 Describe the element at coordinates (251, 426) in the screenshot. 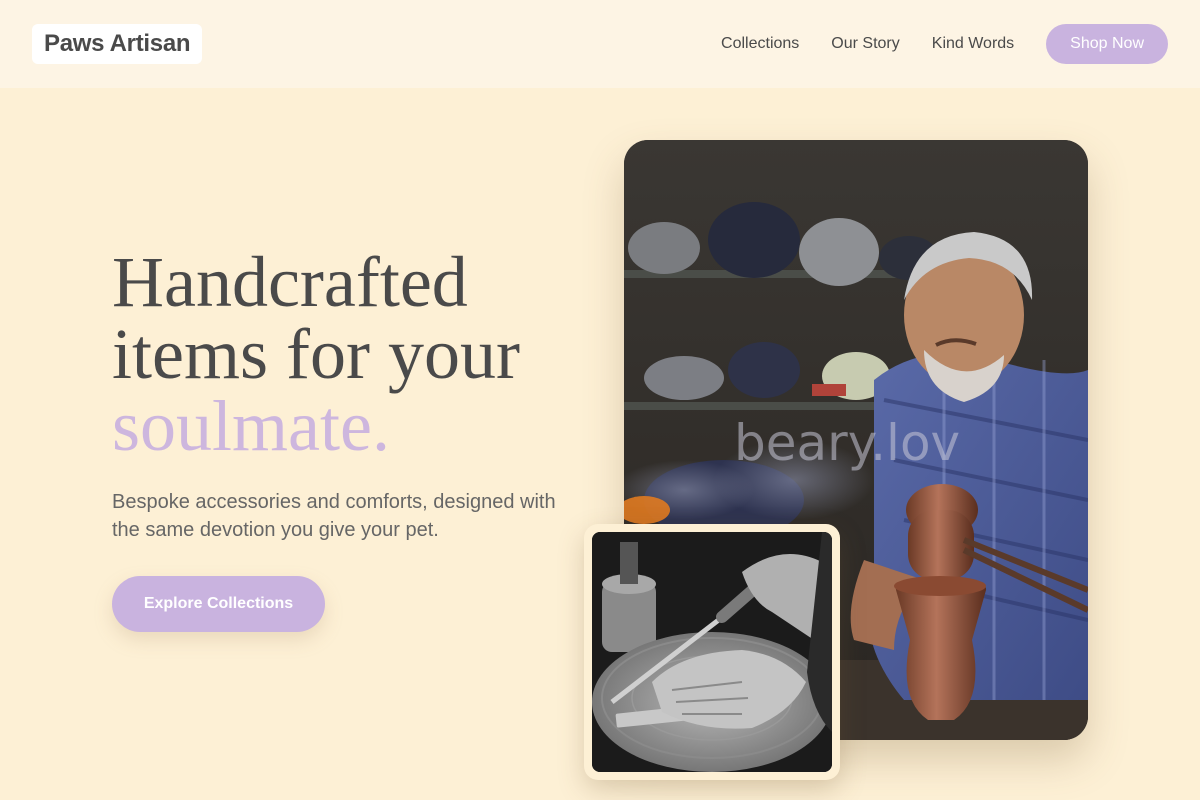

I see `hero-title-accent: soulmate.` at that location.